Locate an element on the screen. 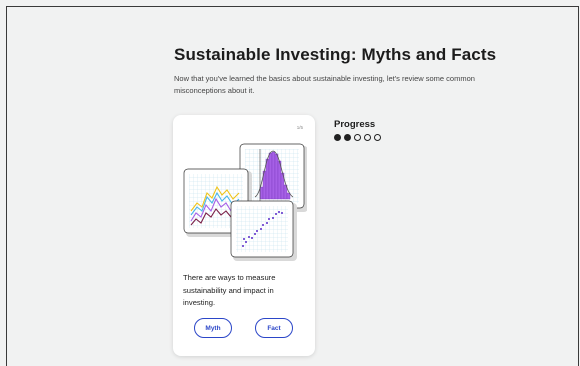 This screenshot has height=366, width=580. fact-button: Fact is located at coordinates (274, 328).